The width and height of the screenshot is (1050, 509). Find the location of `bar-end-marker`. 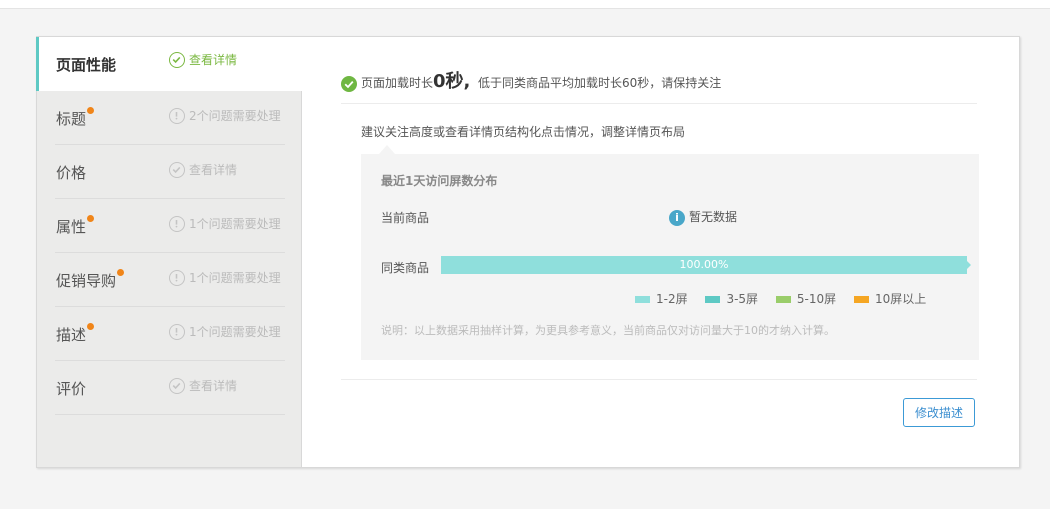

bar-end-marker is located at coordinates (969, 265).